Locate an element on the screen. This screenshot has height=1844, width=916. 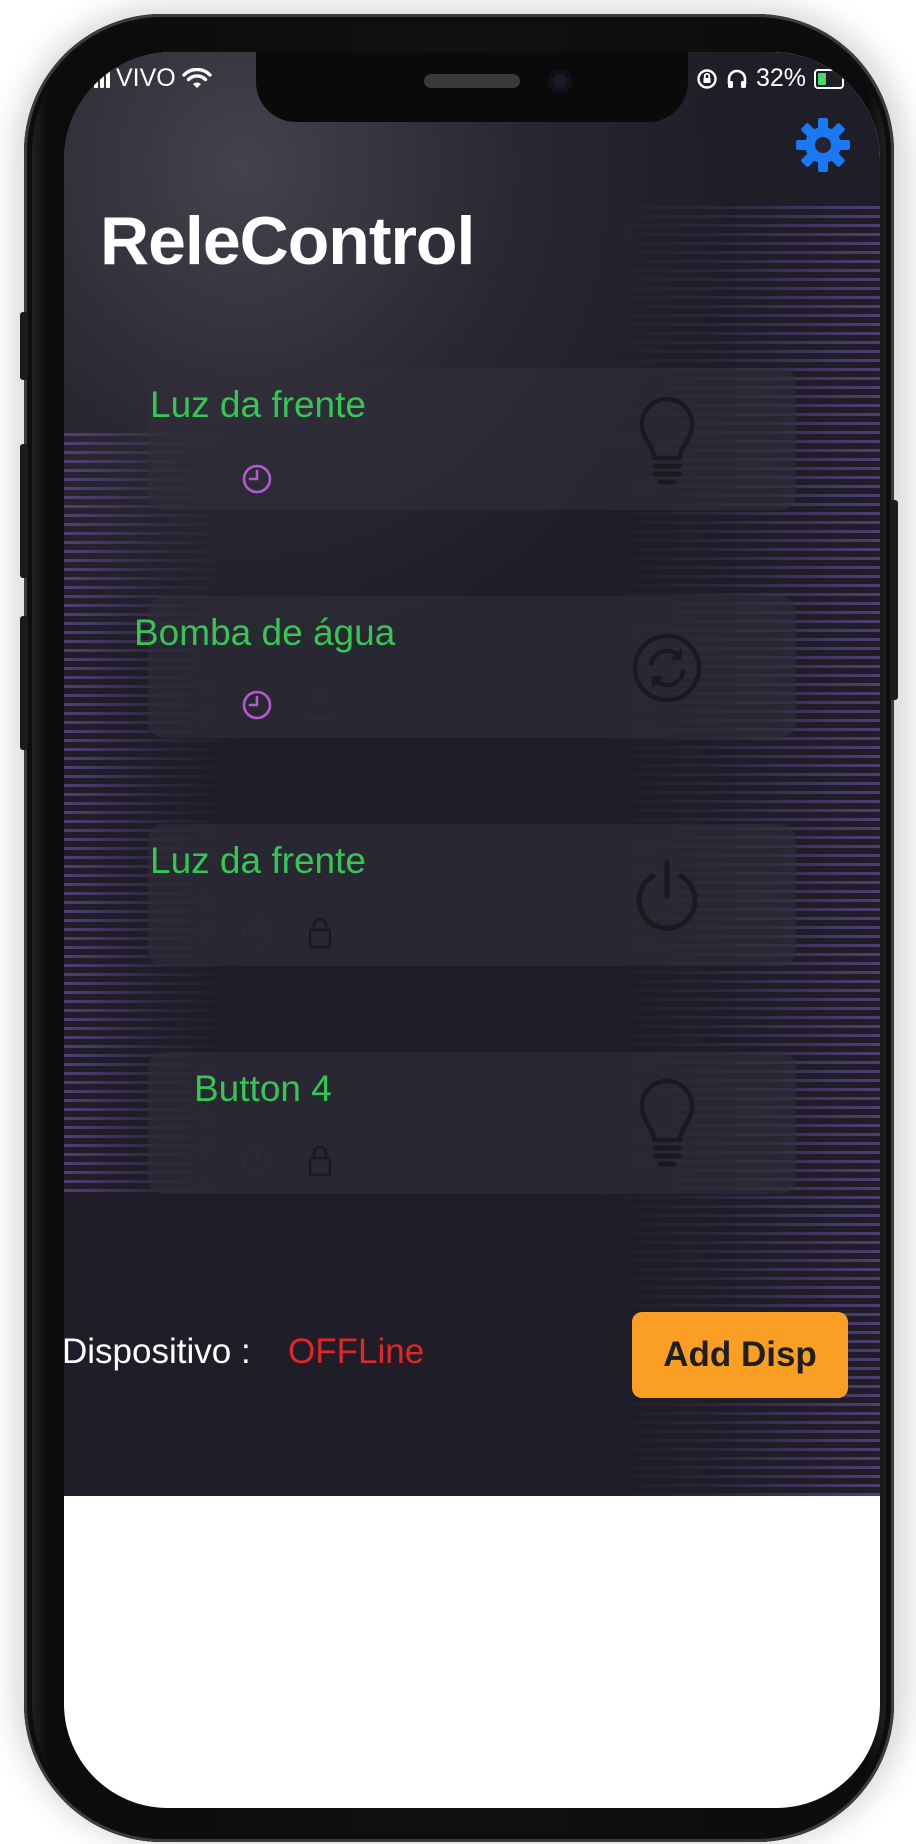
wifi-icon is located at coordinates (197, 77).